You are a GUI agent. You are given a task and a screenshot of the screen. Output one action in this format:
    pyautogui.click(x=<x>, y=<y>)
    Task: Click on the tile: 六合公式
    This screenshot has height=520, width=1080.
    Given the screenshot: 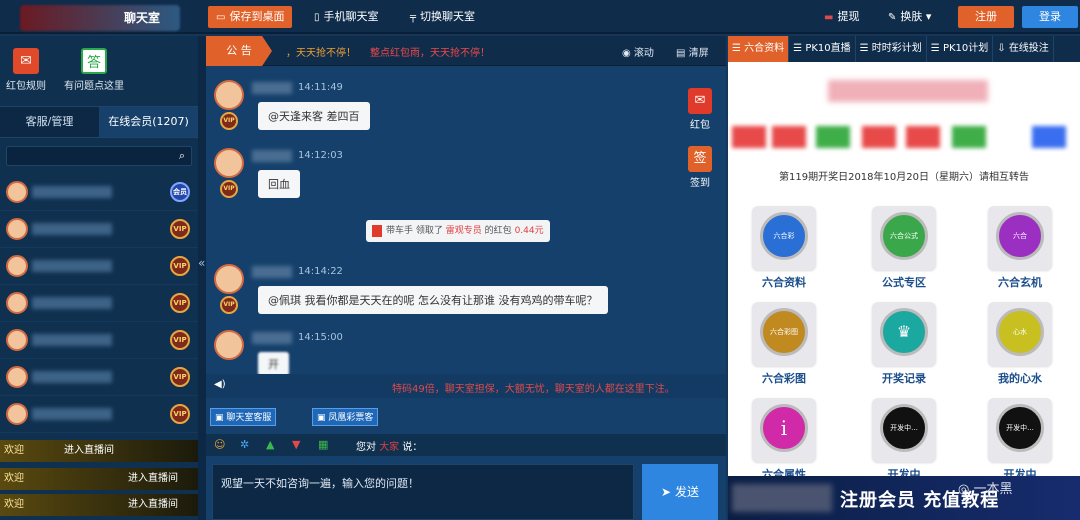 What is the action you would take?
    pyautogui.click(x=904, y=238)
    